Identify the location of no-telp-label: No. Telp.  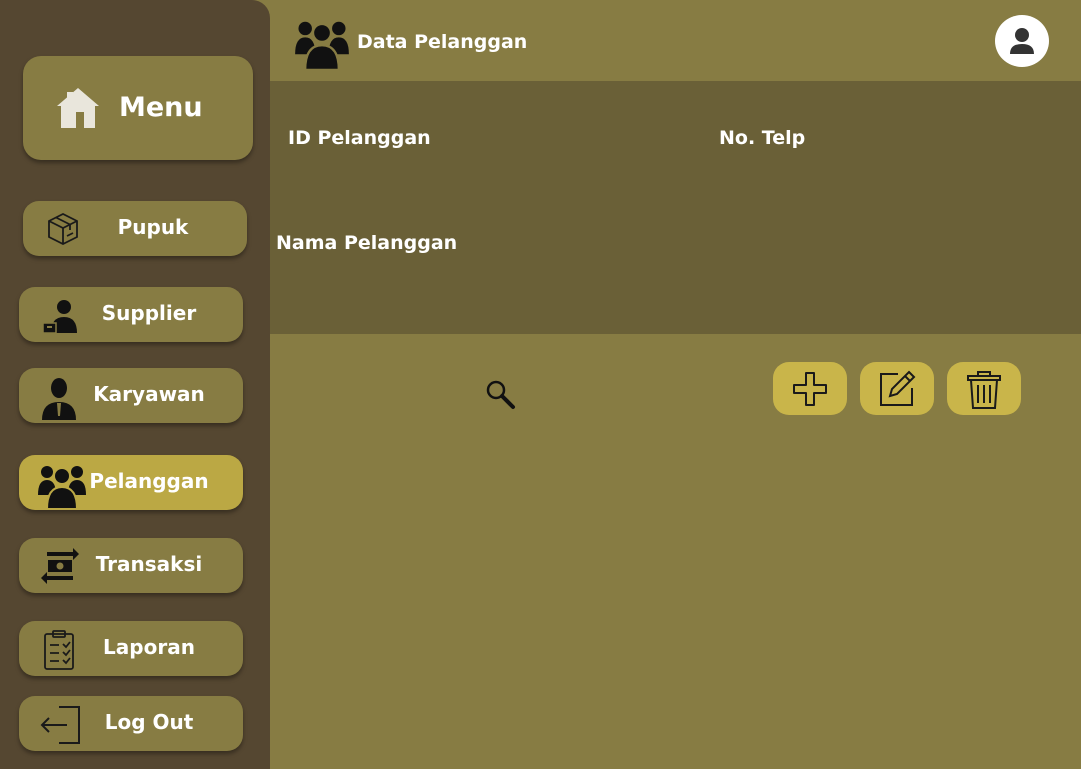
(762, 138).